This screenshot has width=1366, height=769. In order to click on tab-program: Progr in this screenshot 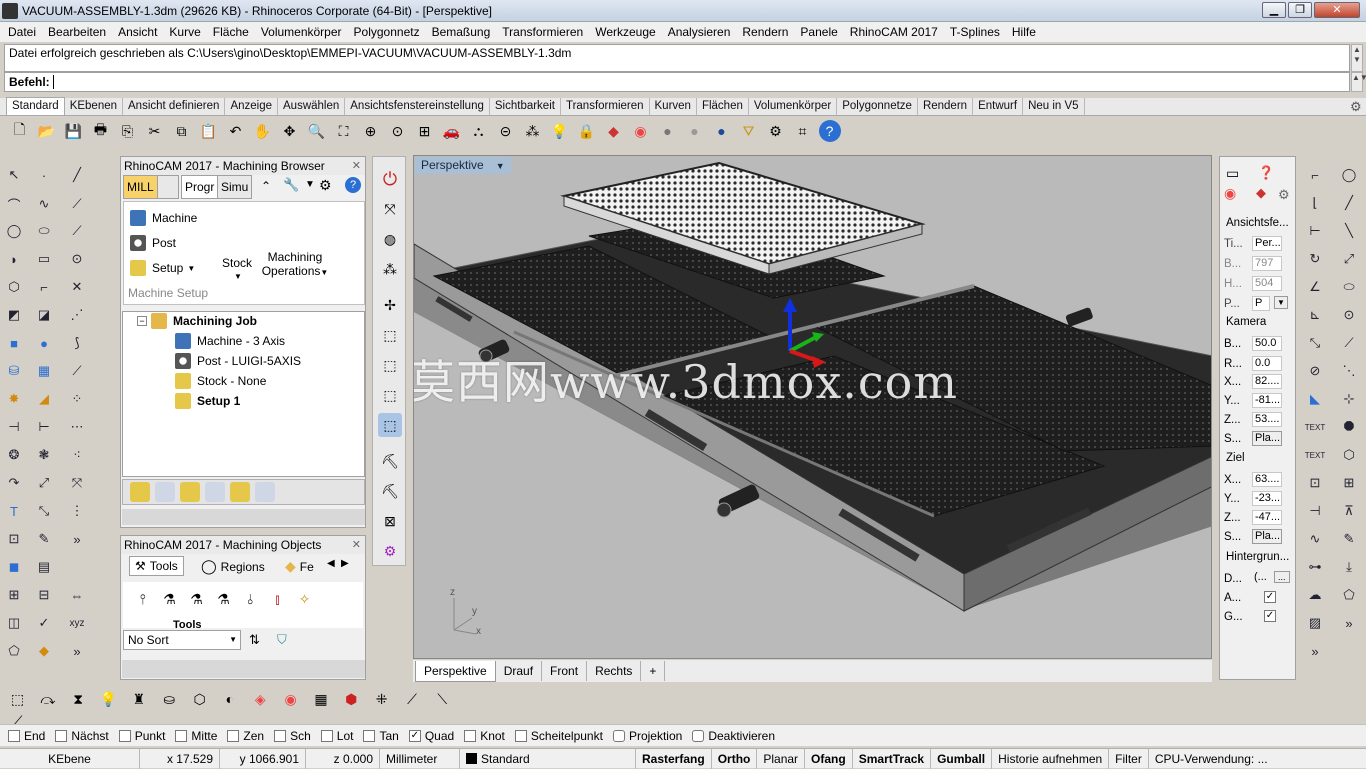, I will do `click(200, 187)`.